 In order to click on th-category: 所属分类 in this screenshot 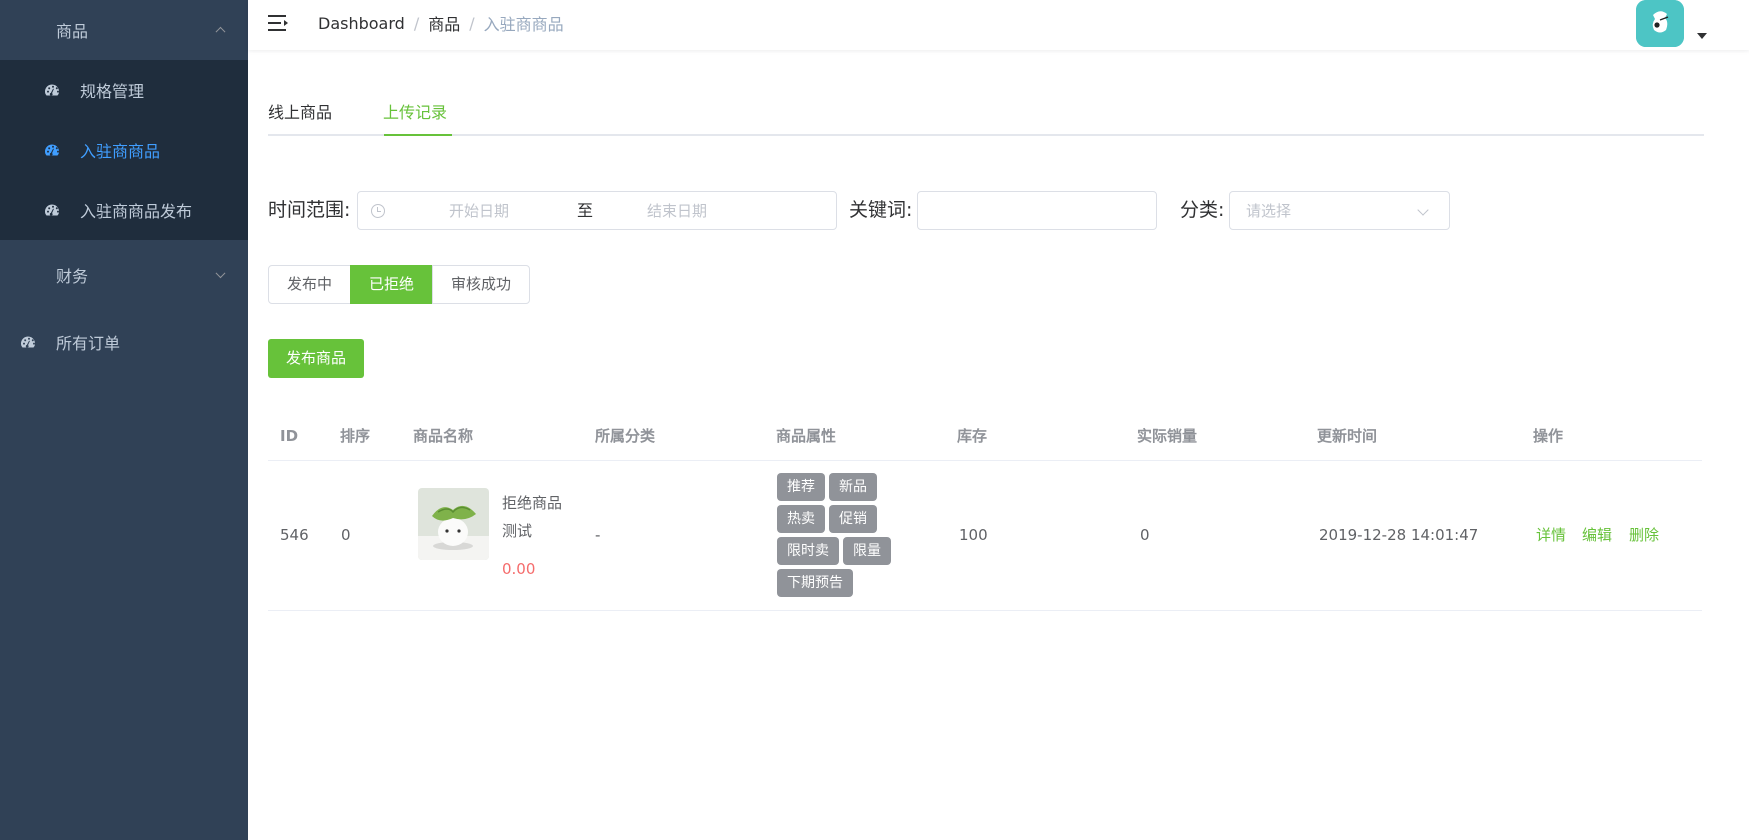, I will do `click(625, 436)`.